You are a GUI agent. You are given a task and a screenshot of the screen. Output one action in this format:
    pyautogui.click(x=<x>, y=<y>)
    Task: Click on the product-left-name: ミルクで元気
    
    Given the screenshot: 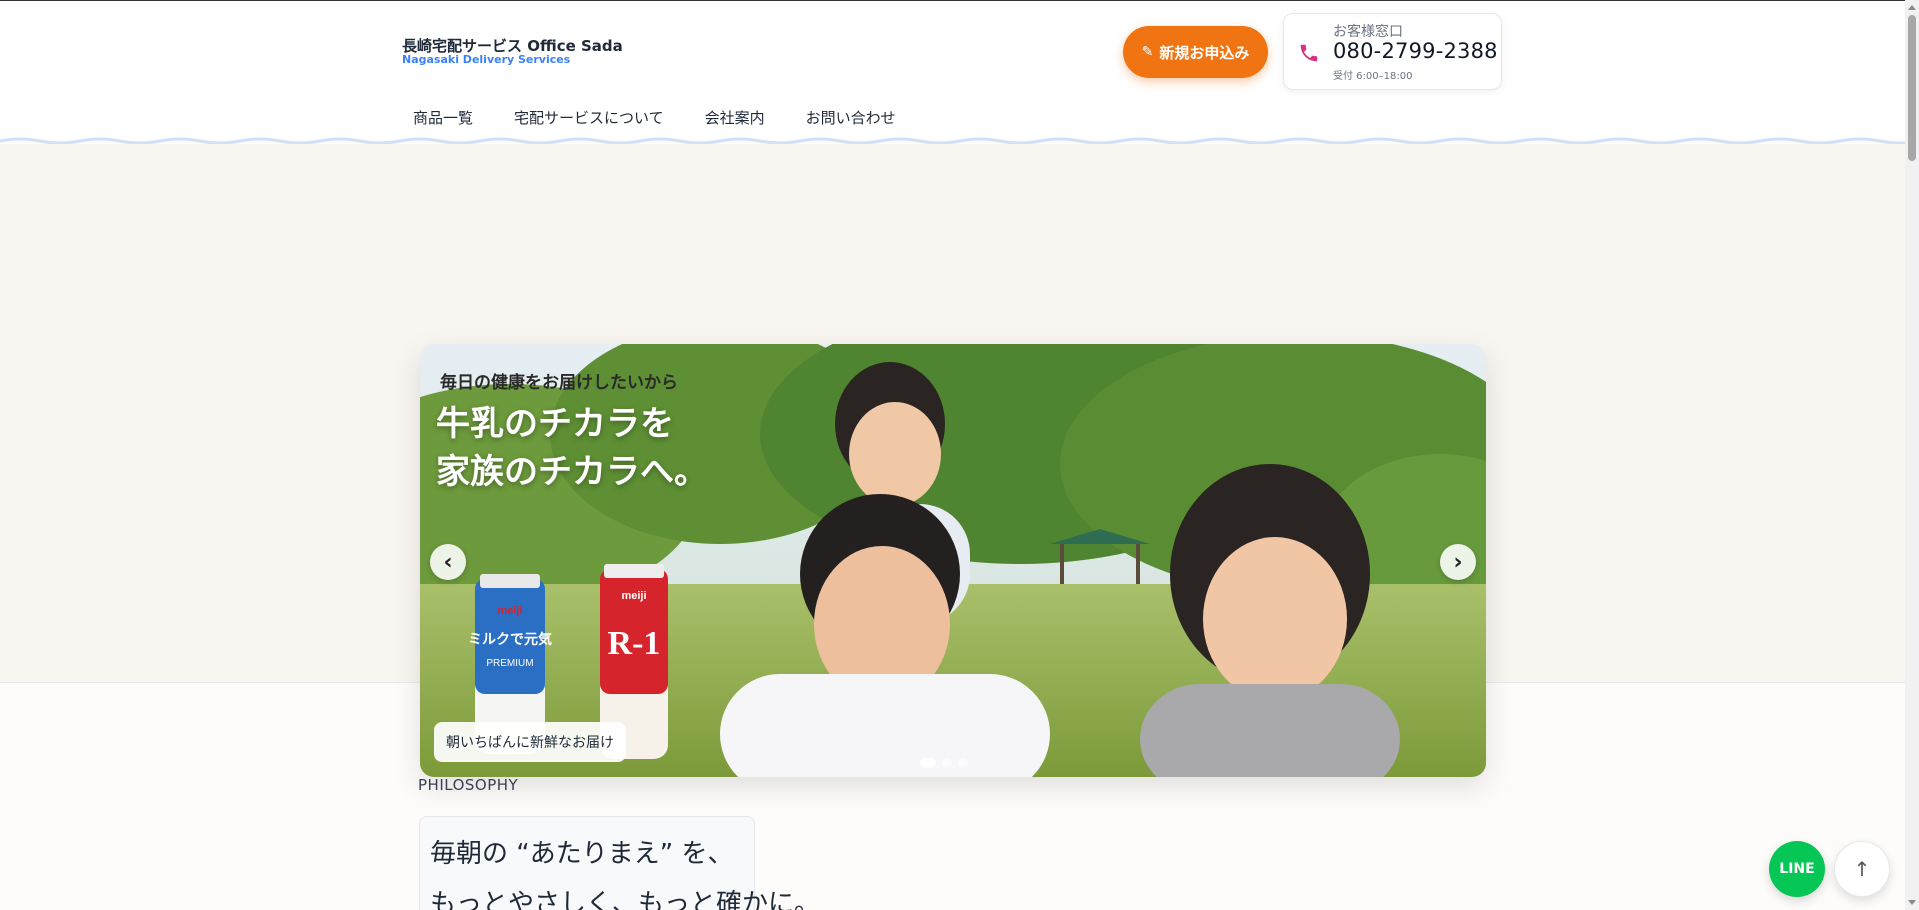 What is the action you would take?
    pyautogui.click(x=510, y=639)
    